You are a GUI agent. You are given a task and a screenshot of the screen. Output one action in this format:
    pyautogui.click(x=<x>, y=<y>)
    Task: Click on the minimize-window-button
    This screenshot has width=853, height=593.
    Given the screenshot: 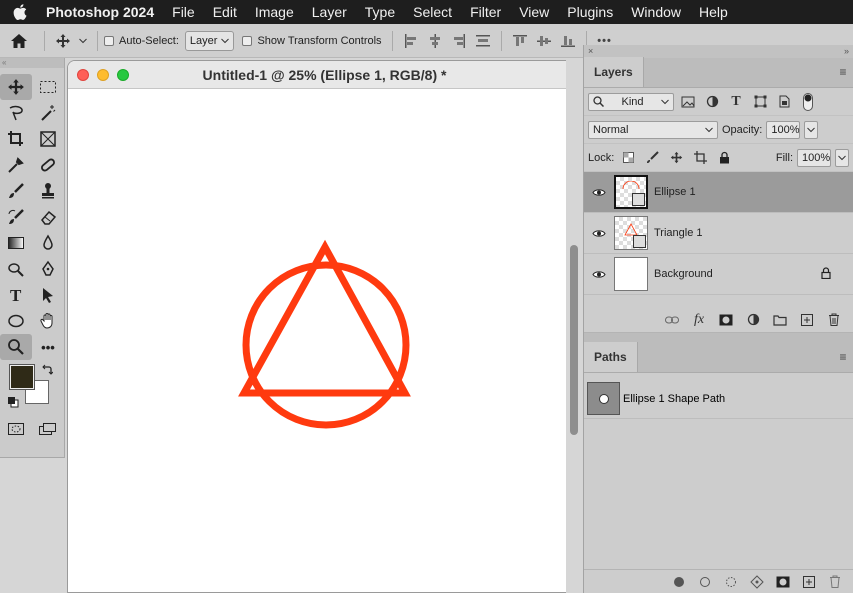 What is the action you would take?
    pyautogui.click(x=103, y=75)
    